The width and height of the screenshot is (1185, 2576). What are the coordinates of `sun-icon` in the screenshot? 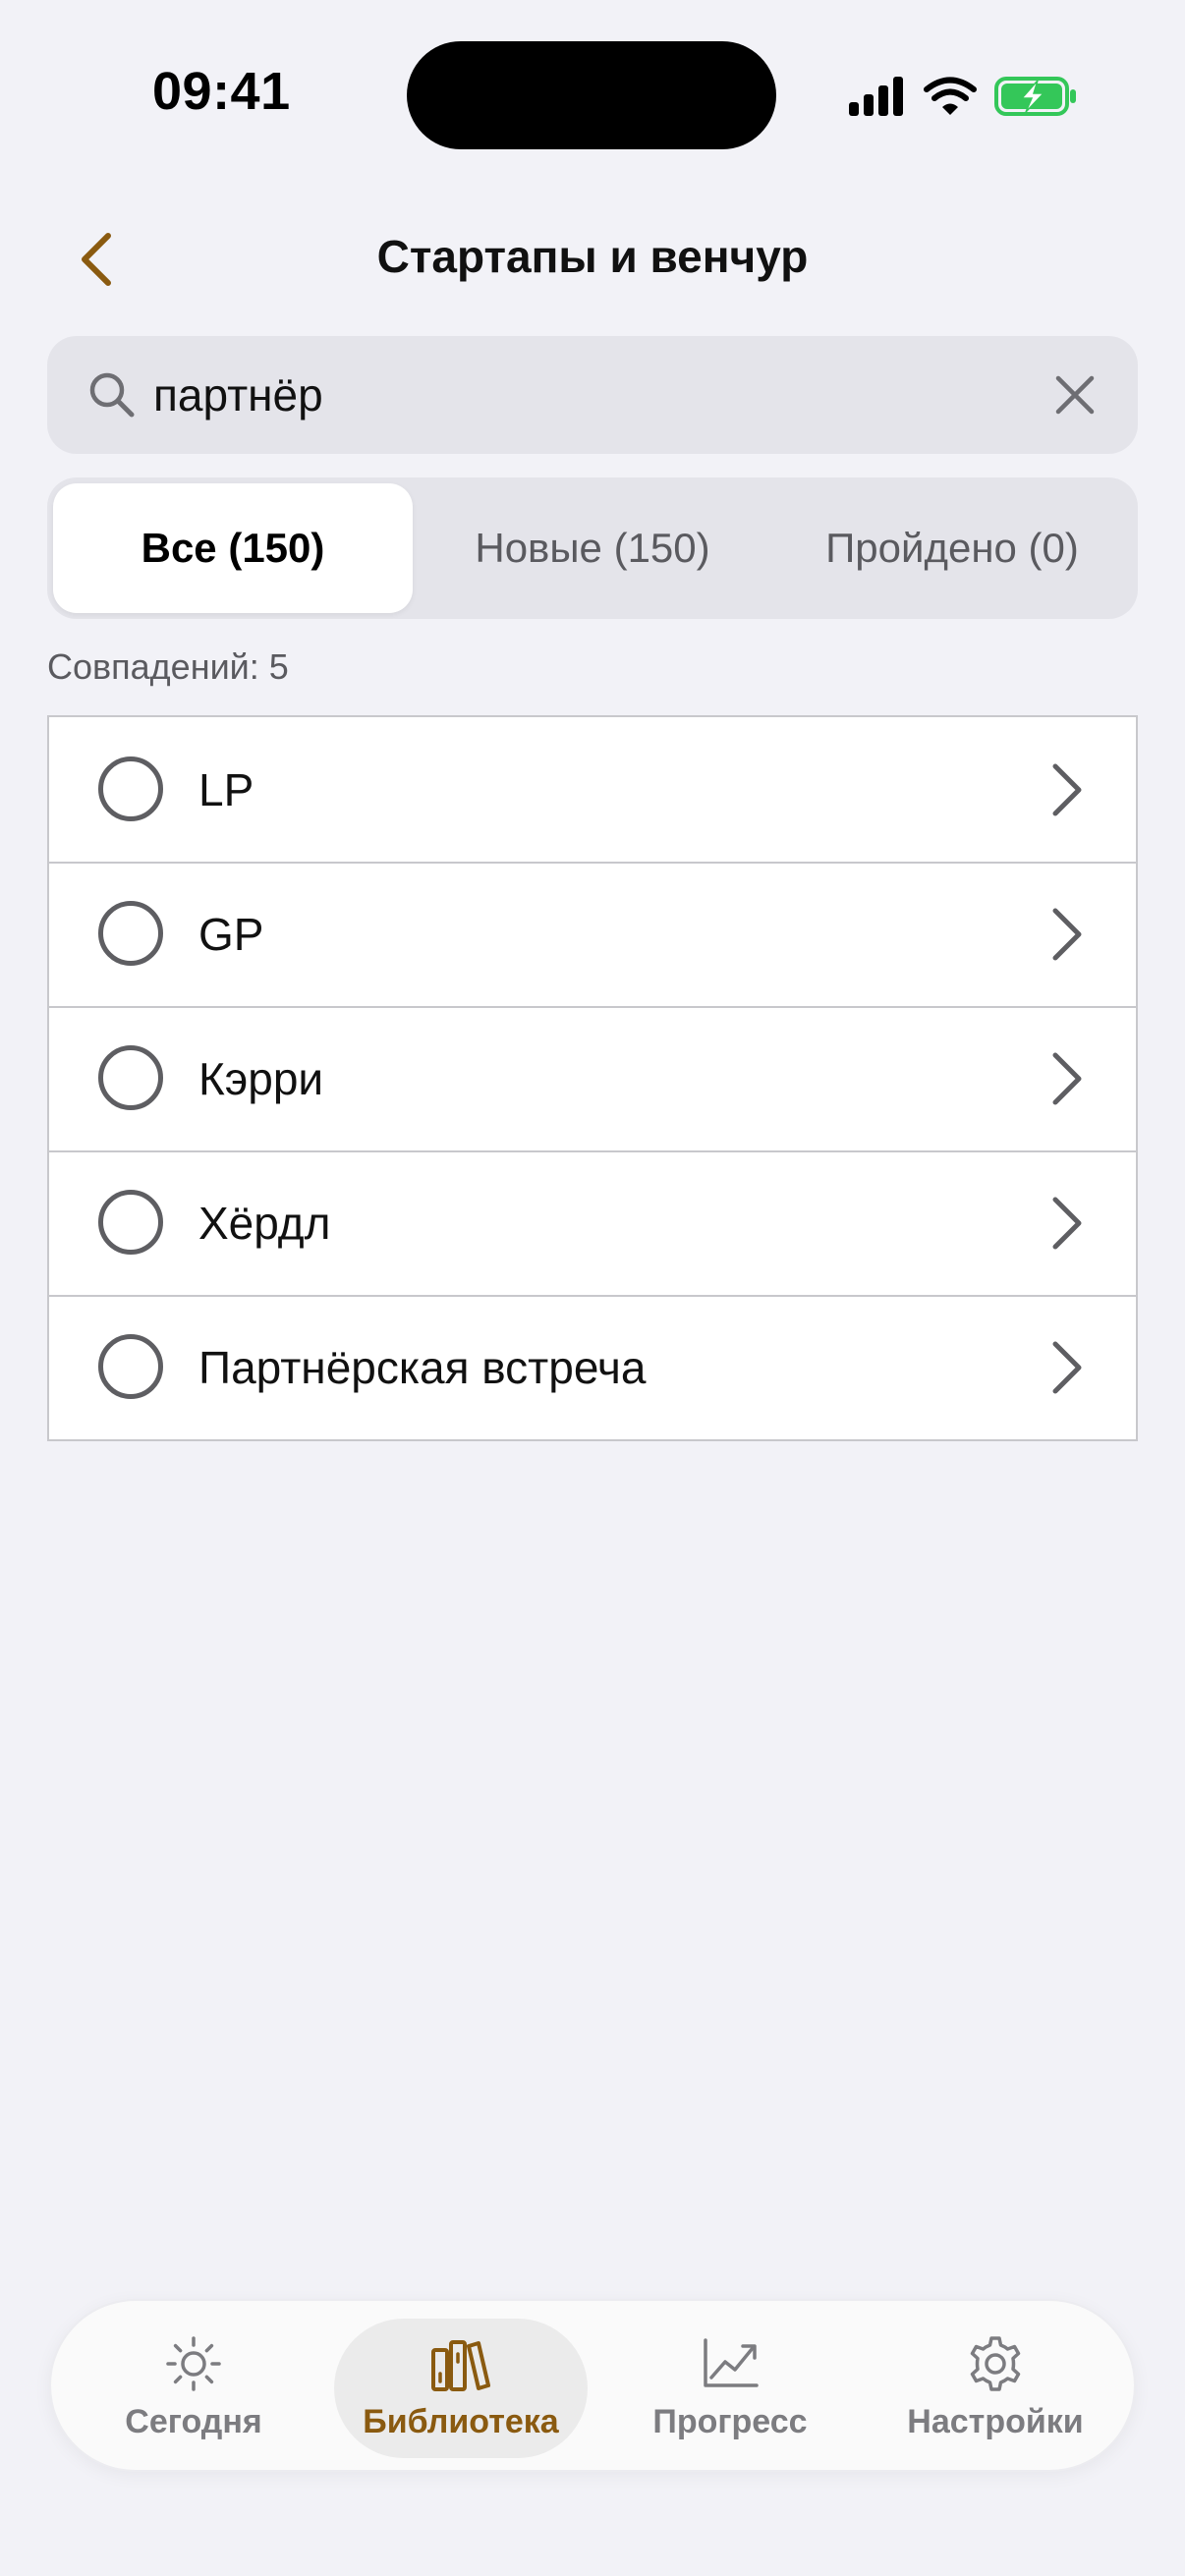 It's located at (194, 2363).